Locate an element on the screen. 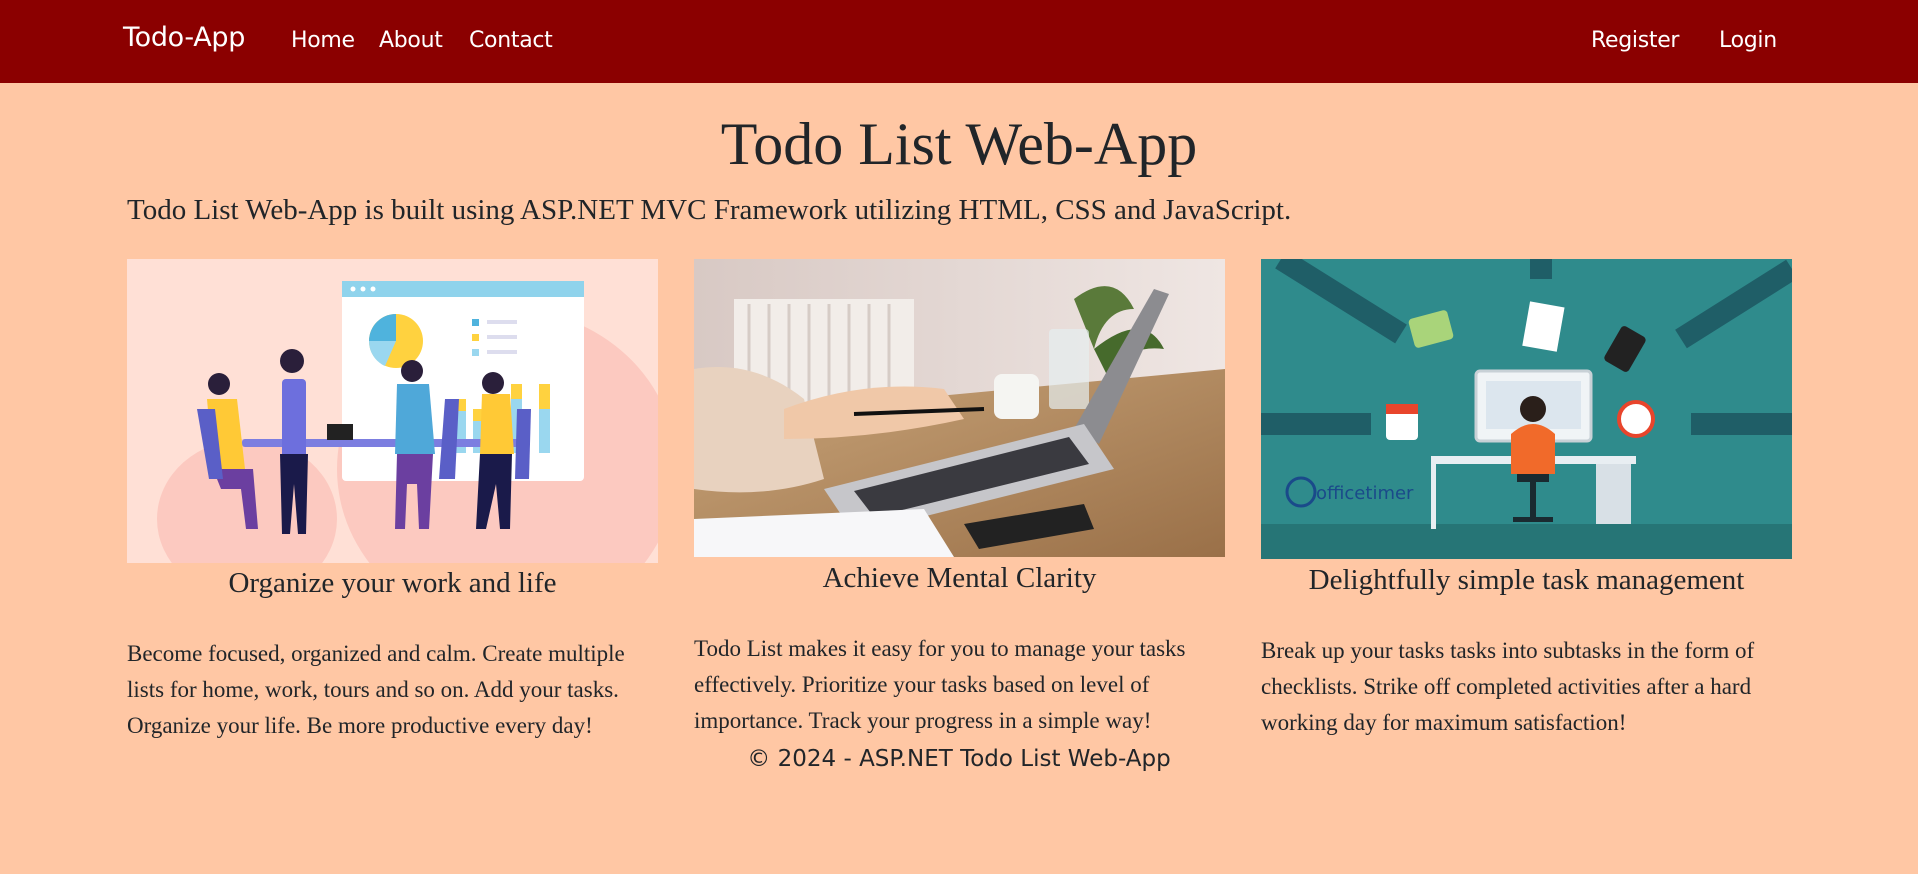  page-title: Todo List Web-App is located at coordinates (959, 144).